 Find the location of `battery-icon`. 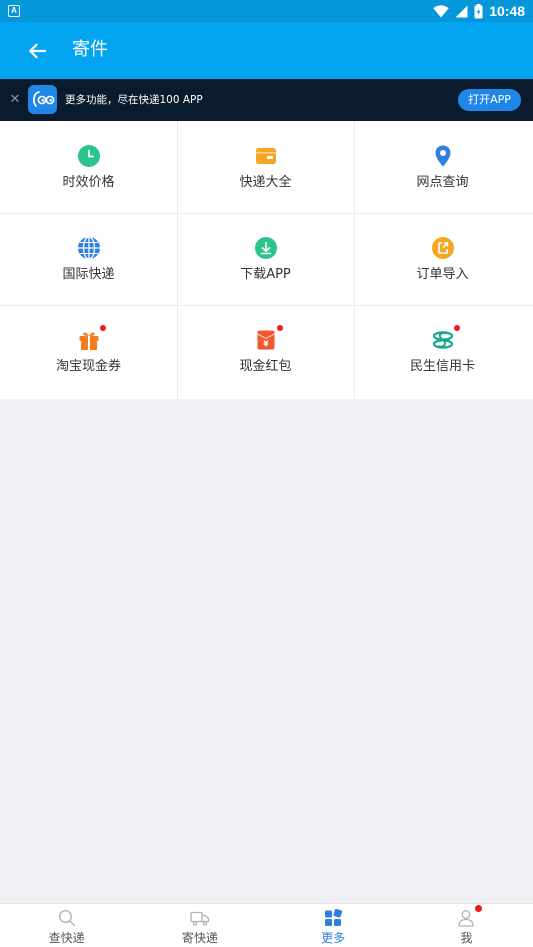

battery-icon is located at coordinates (478, 10).